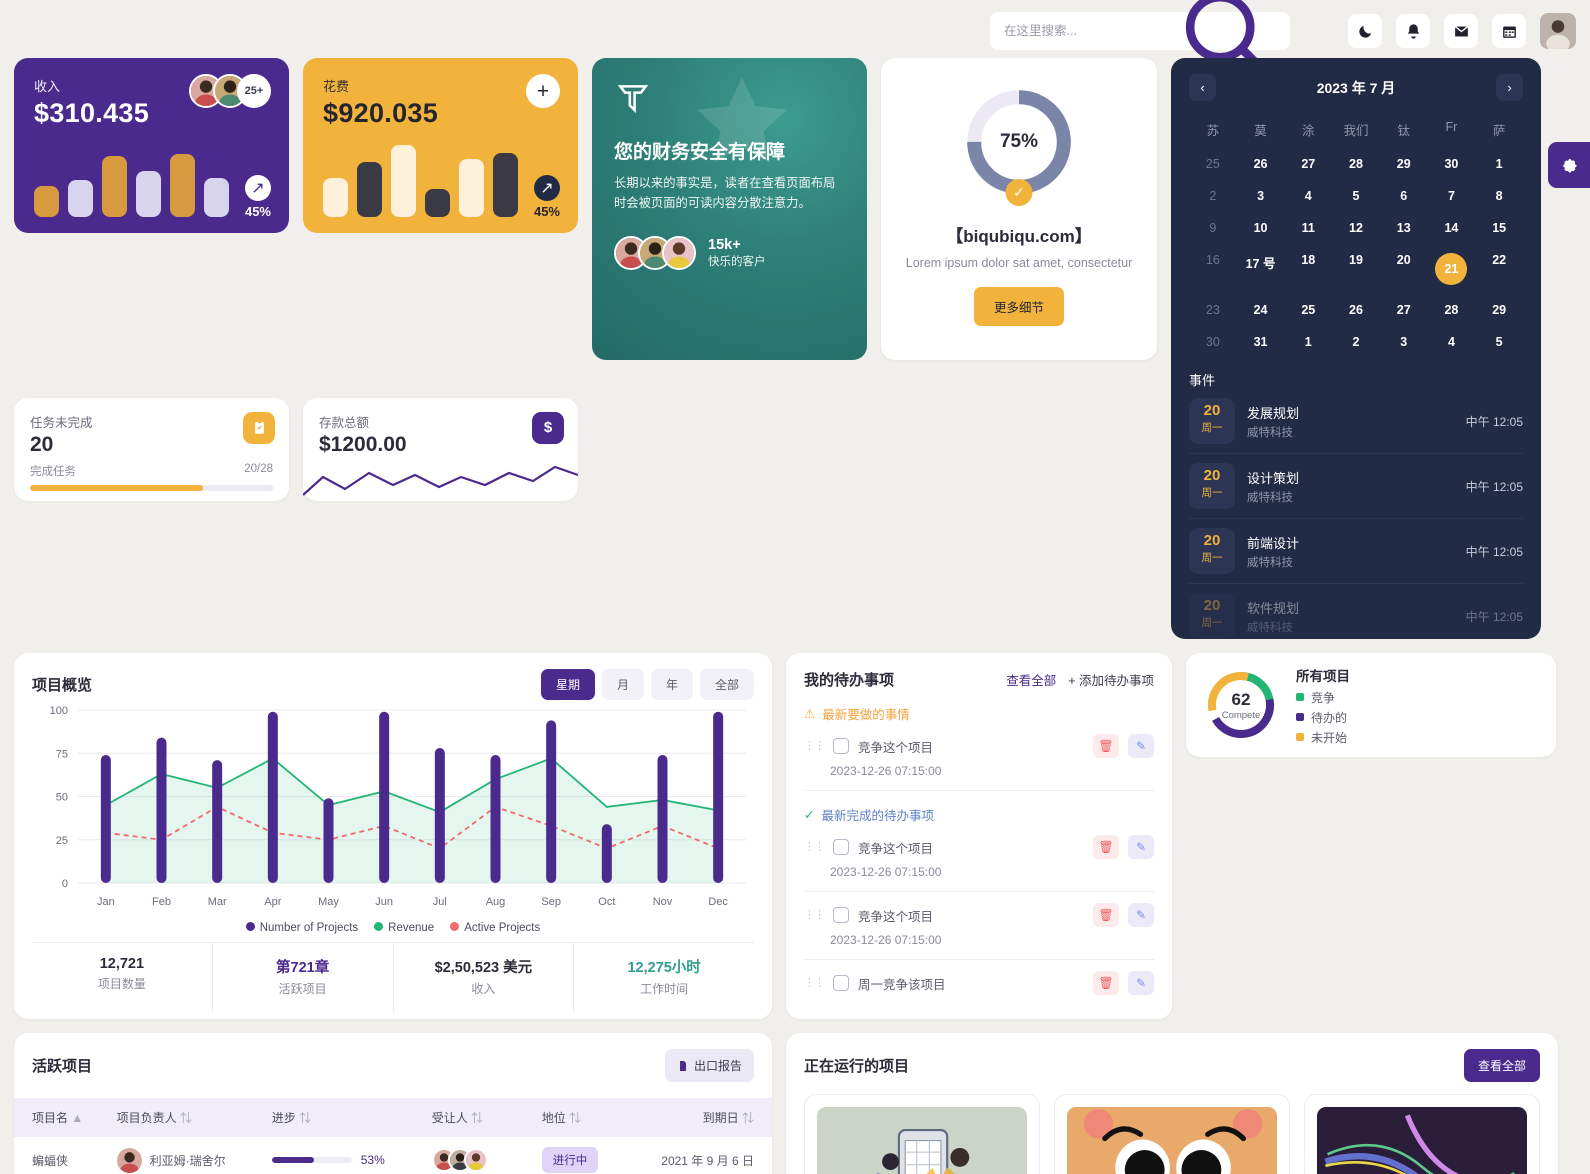 This screenshot has width=1590, height=1174. I want to click on chart-tab-星期: 星期, so click(567, 684).